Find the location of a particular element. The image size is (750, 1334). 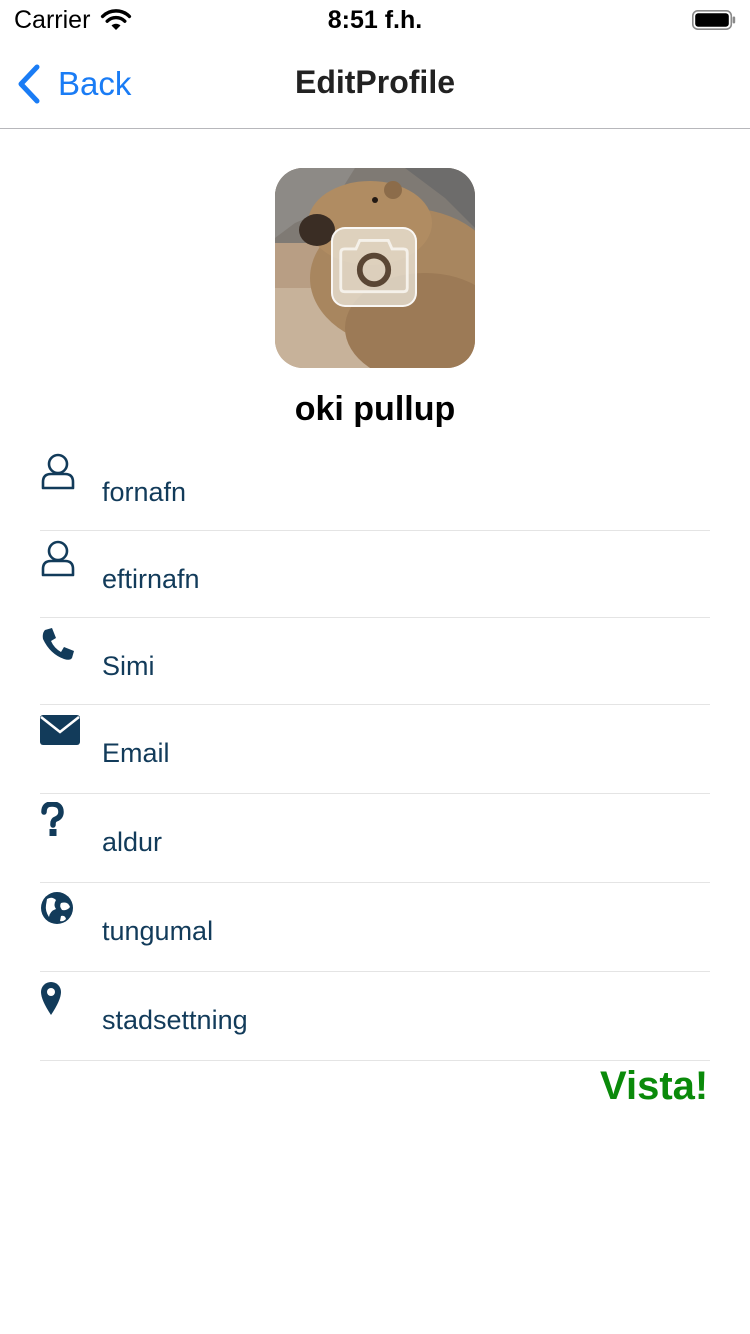

envelope-icon is located at coordinates (60, 730).